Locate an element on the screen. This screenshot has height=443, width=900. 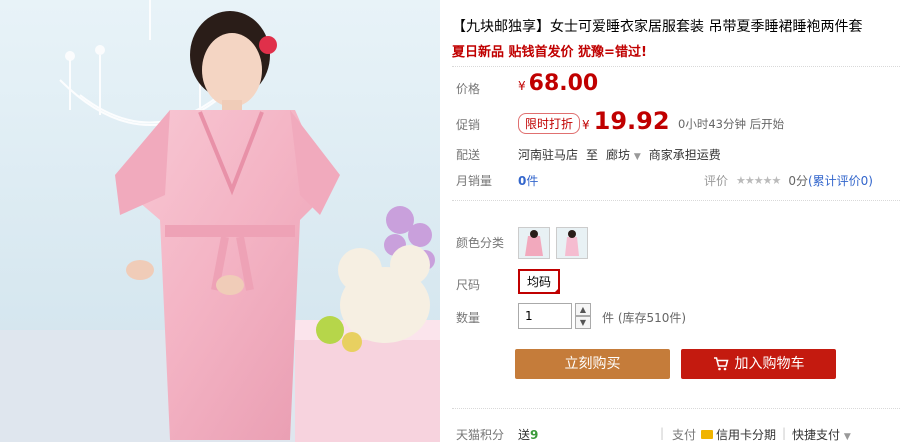
sales-count: 0件 is located at coordinates (528, 180).